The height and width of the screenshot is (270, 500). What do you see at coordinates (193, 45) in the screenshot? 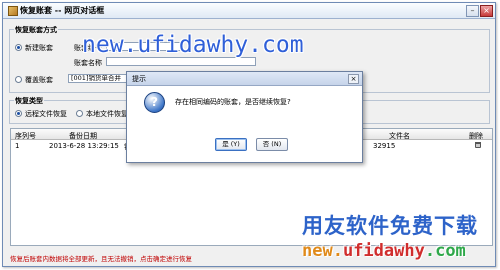
I see `watermark-url-top: new.ufidawhy.com` at bounding box center [193, 45].